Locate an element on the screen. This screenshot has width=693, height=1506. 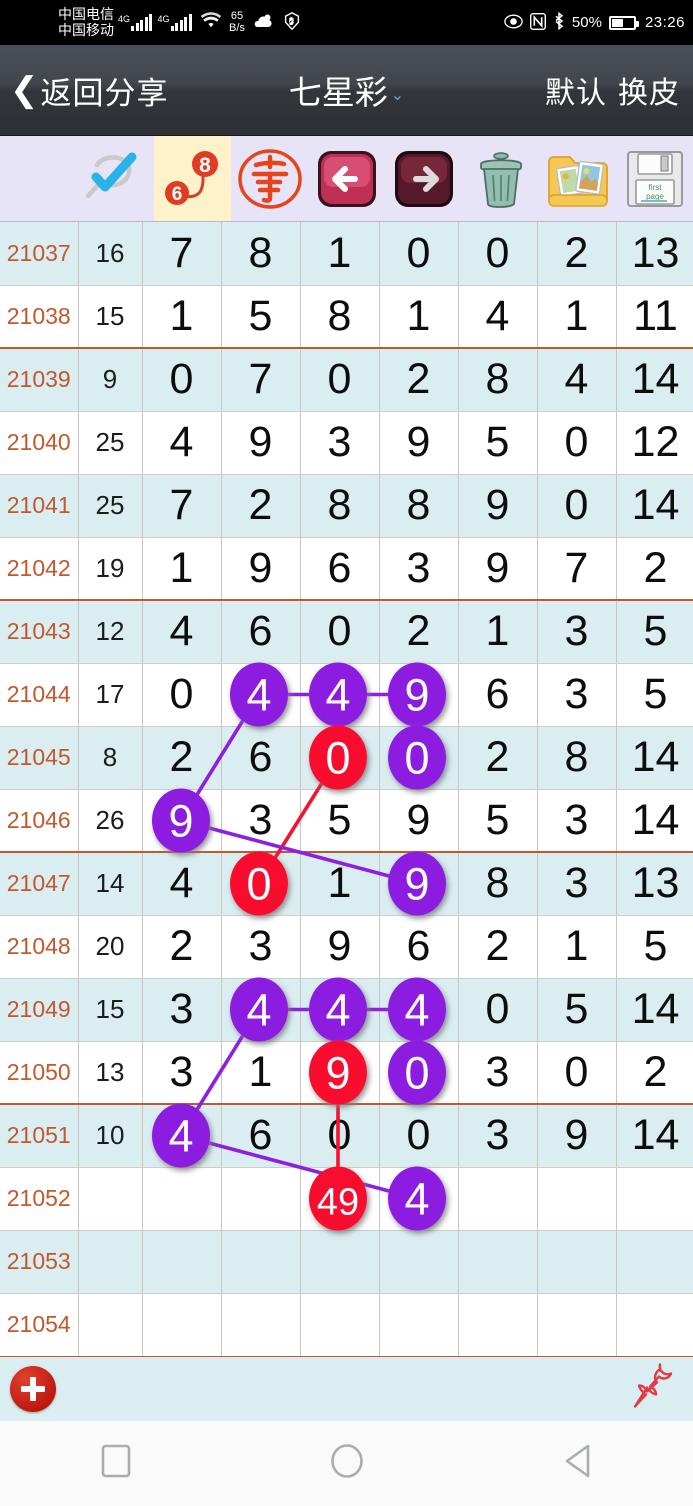
cell-d7: 11 is located at coordinates (654, 317).